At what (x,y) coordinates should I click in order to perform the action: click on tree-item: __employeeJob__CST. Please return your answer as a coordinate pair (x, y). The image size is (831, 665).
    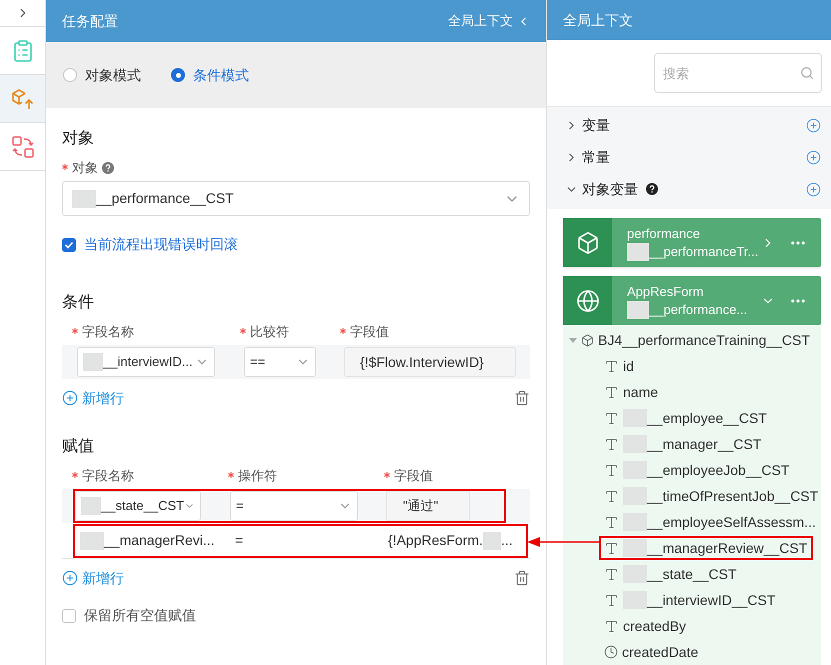
    Looking at the image, I should click on (697, 470).